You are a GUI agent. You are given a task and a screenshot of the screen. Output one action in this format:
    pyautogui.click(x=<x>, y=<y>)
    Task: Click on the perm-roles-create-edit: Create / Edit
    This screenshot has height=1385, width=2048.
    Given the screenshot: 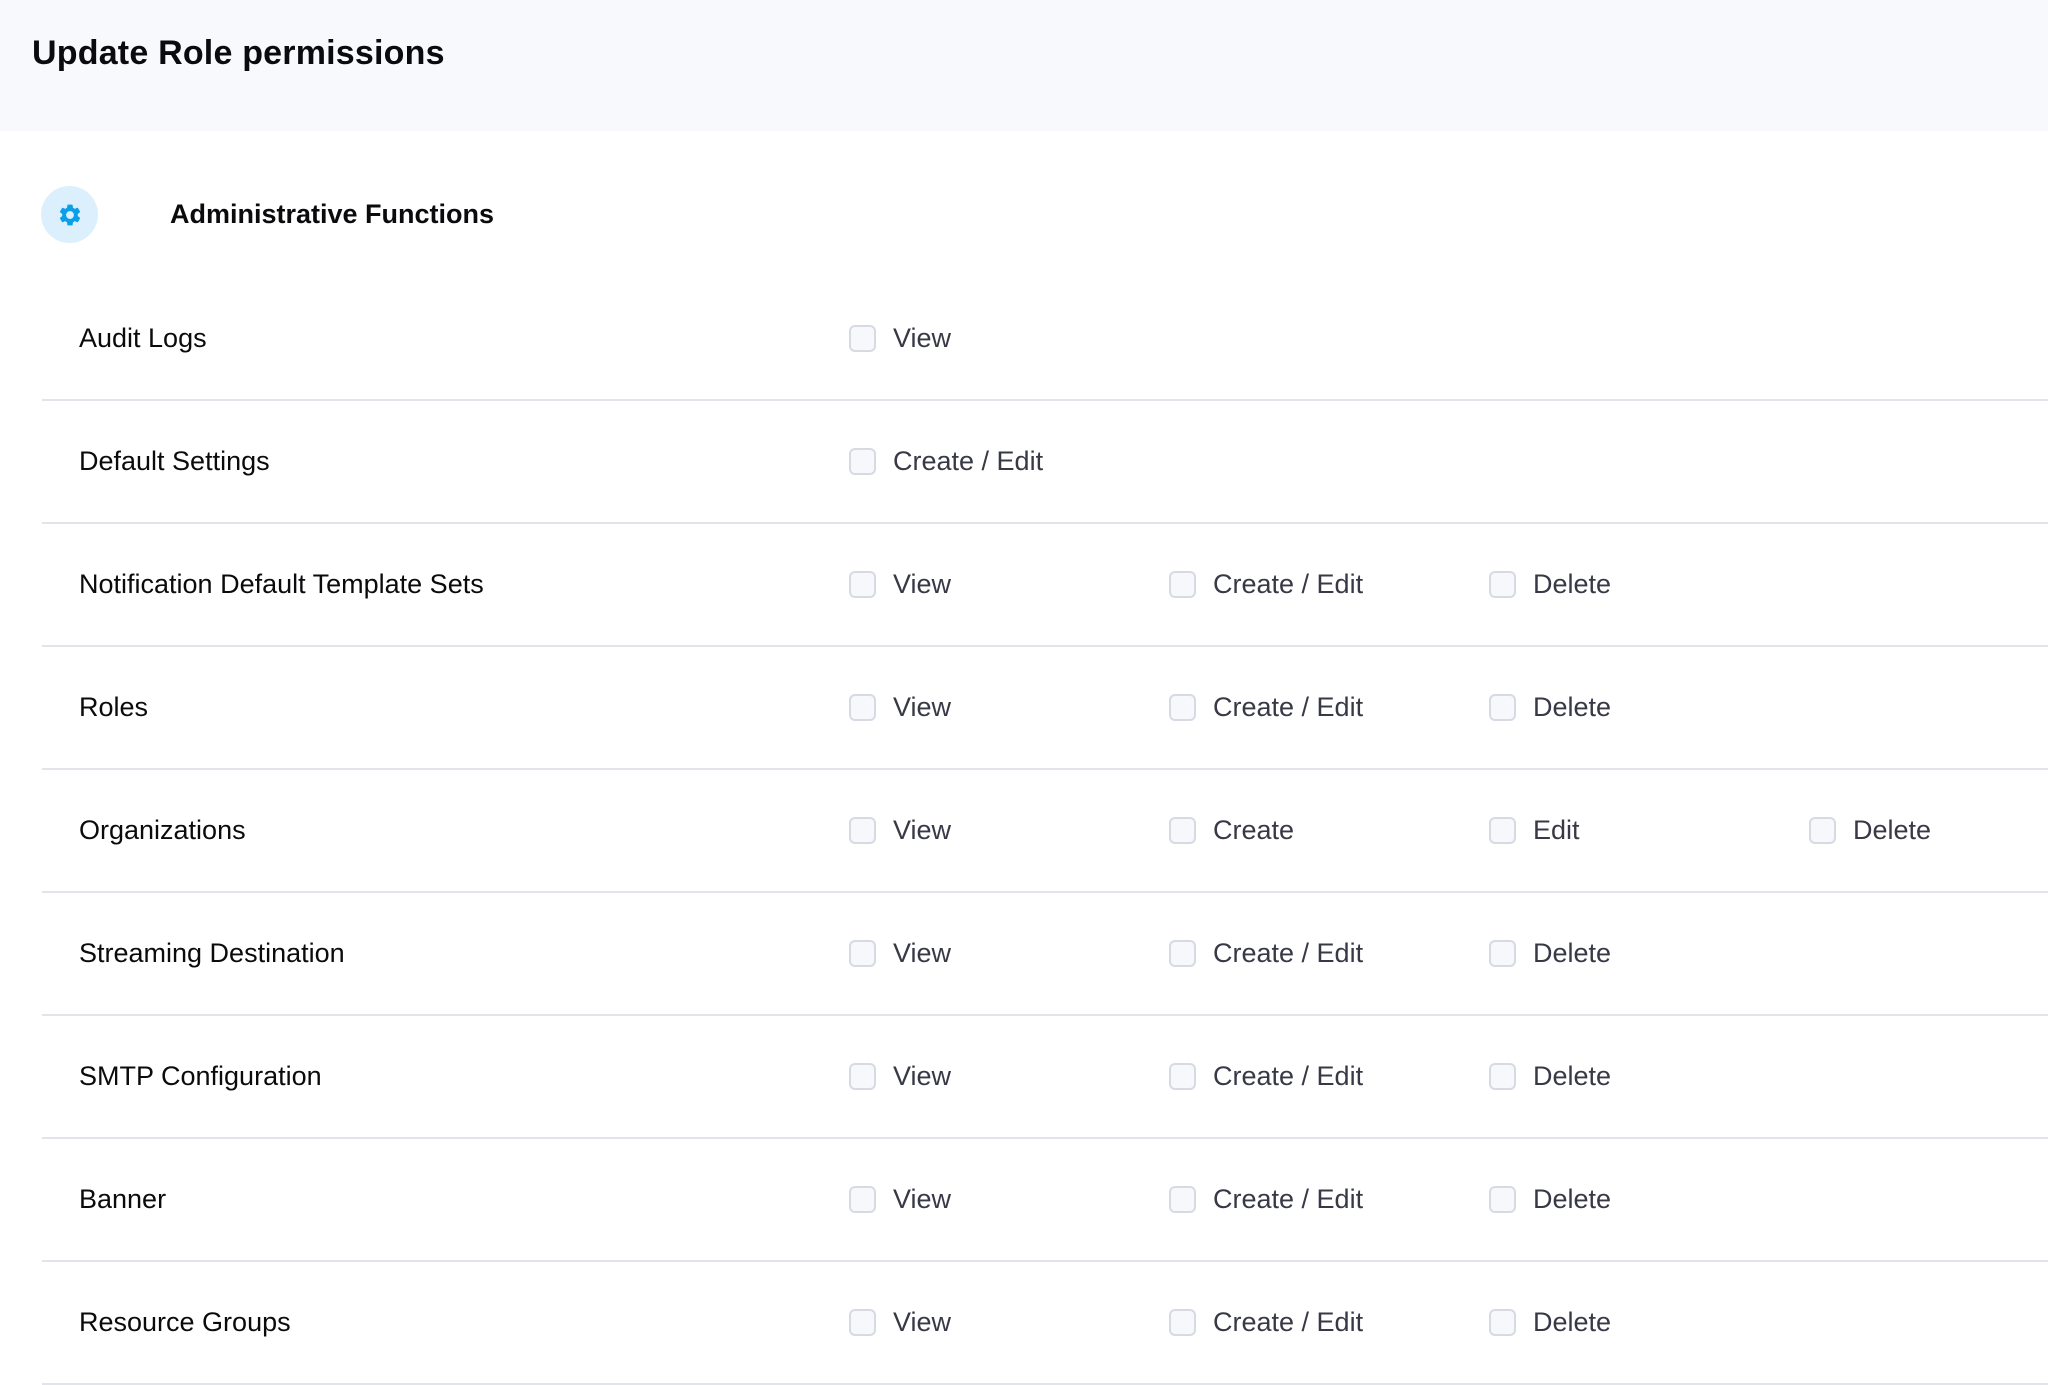 What is the action you would take?
    pyautogui.click(x=1266, y=707)
    